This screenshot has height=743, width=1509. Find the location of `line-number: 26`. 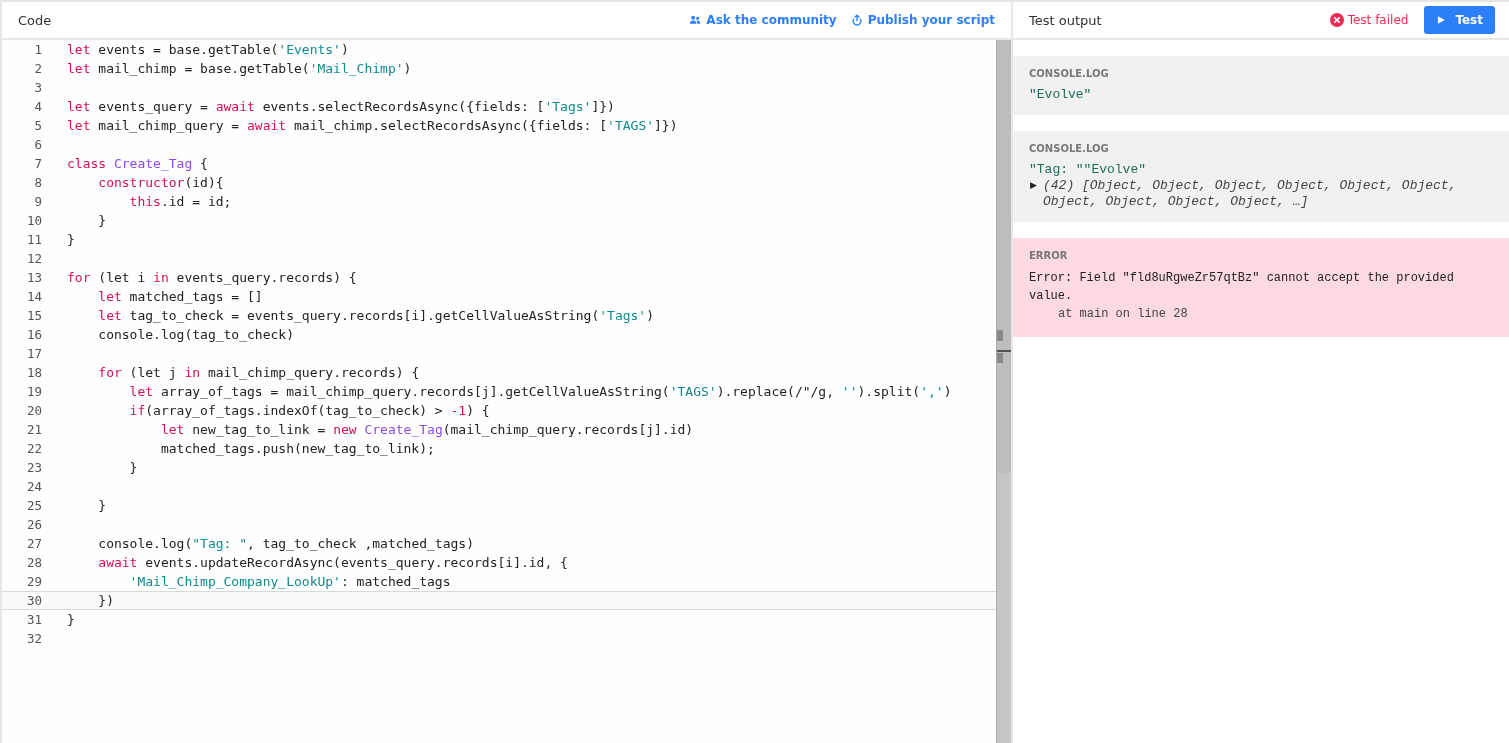

line-number: 26 is located at coordinates (33, 525).